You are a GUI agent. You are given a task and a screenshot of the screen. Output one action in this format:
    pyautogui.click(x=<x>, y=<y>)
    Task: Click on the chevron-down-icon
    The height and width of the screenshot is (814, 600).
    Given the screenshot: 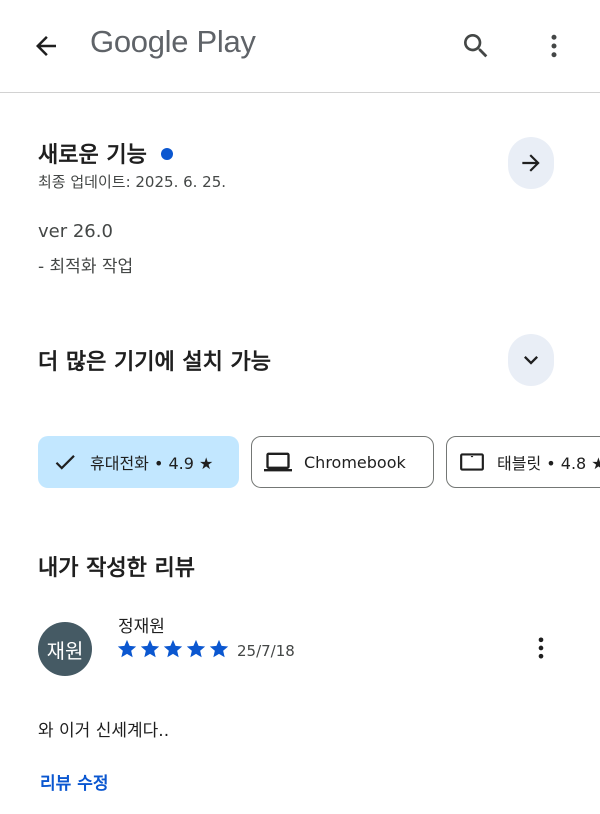 What is the action you would take?
    pyautogui.click(x=531, y=360)
    